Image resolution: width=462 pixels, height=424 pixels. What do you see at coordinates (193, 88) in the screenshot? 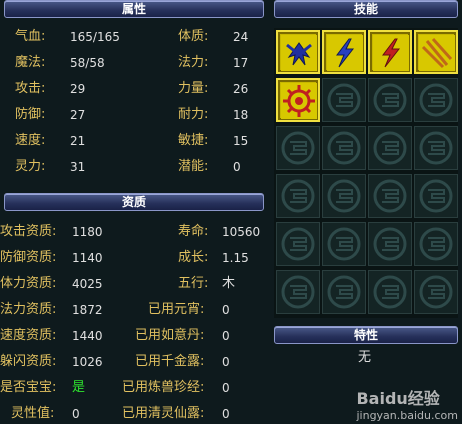
I see `attr-label-strength: 力量:` at bounding box center [193, 88].